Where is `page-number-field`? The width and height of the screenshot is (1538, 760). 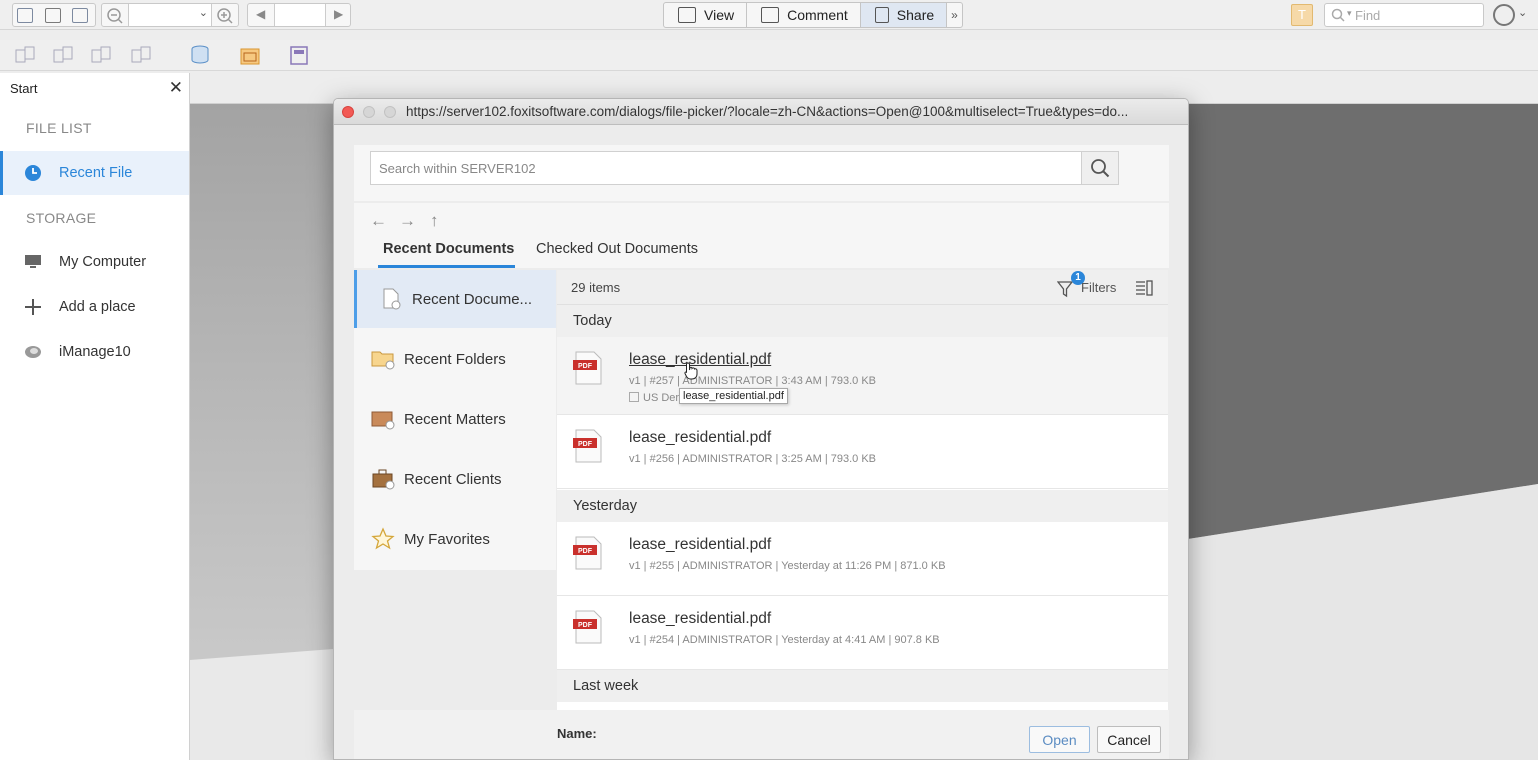 page-number-field is located at coordinates (300, 15).